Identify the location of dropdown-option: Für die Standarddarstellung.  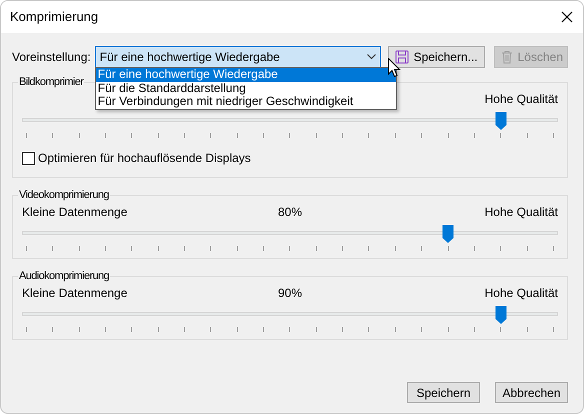
(246, 88).